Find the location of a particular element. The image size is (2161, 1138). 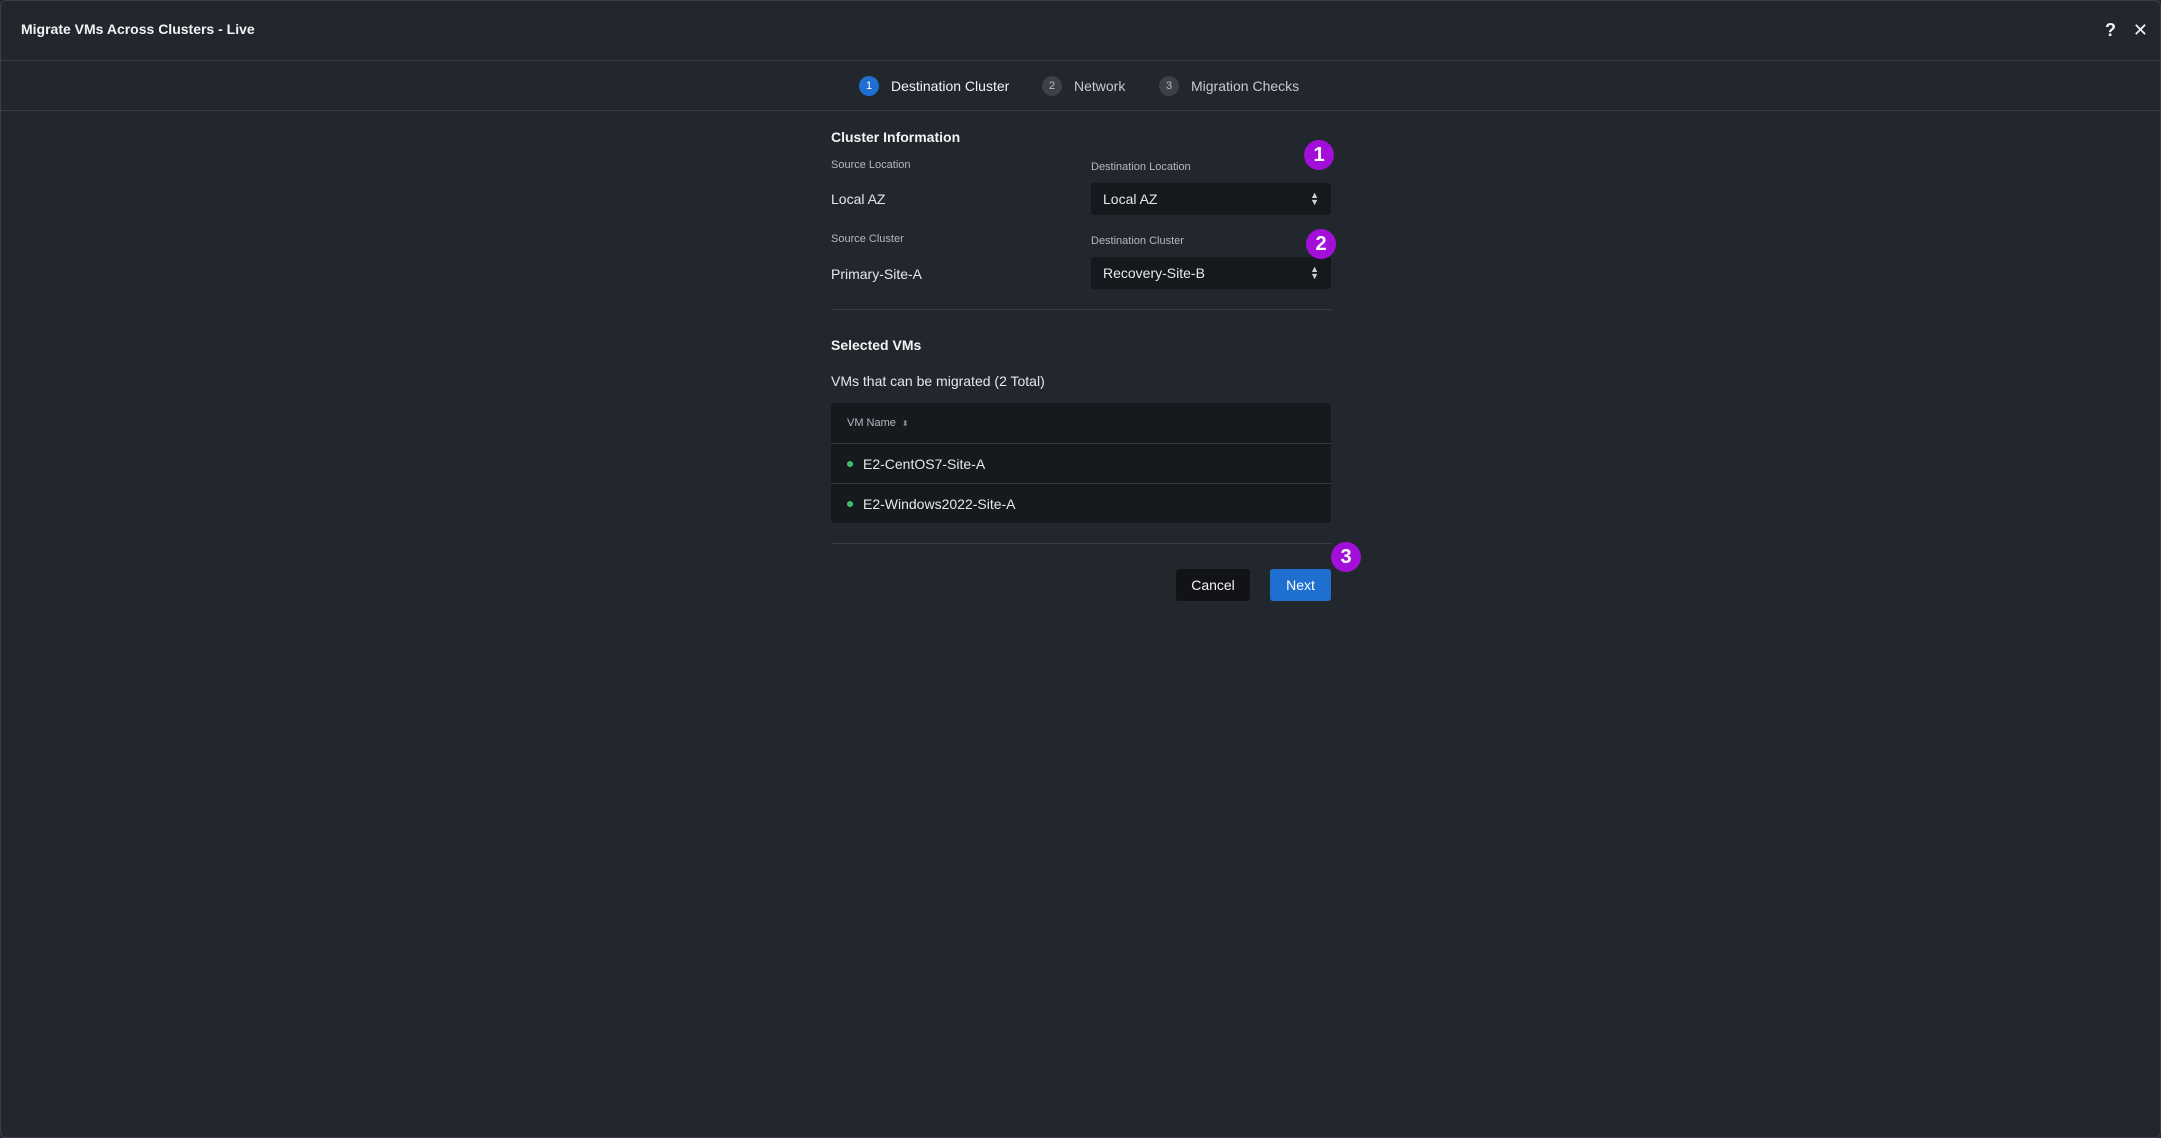

vm-name-column-header: VM Name ⬍ is located at coordinates (1081, 423).